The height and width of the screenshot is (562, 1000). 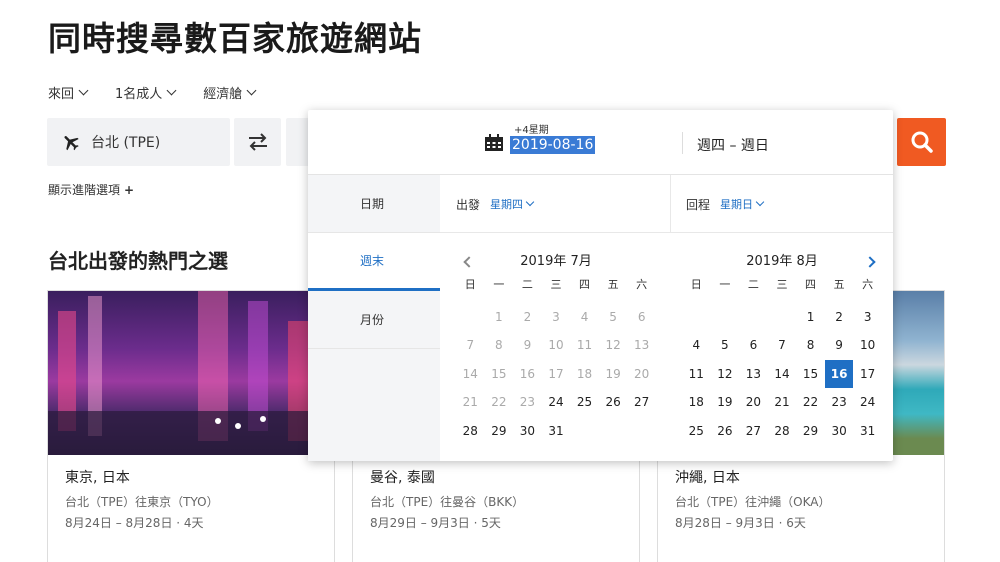 What do you see at coordinates (61, 94) in the screenshot?
I see `trip-type-label: 來回` at bounding box center [61, 94].